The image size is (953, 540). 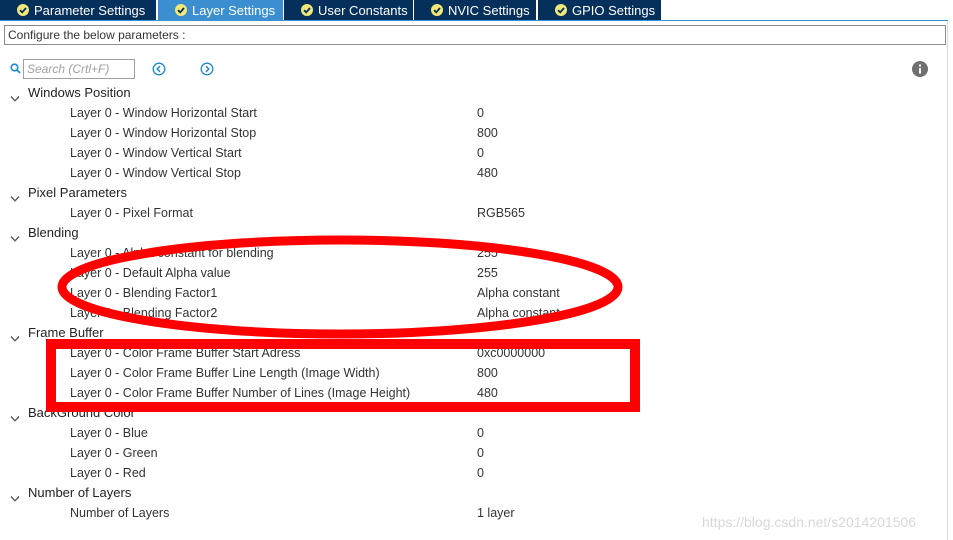 What do you see at coordinates (150, 273) in the screenshot?
I see `parameter-name: Layer 0 - Default Alpha value` at bounding box center [150, 273].